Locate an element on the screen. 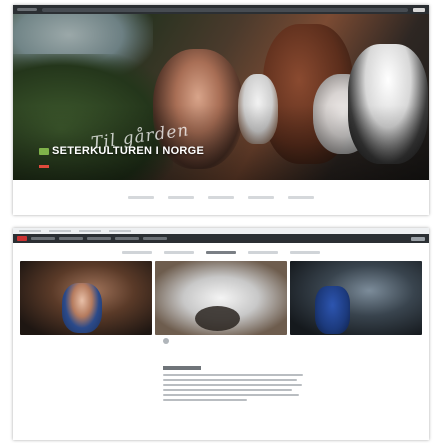 The image size is (442, 443). section-tabs is located at coordinates (221, 252).